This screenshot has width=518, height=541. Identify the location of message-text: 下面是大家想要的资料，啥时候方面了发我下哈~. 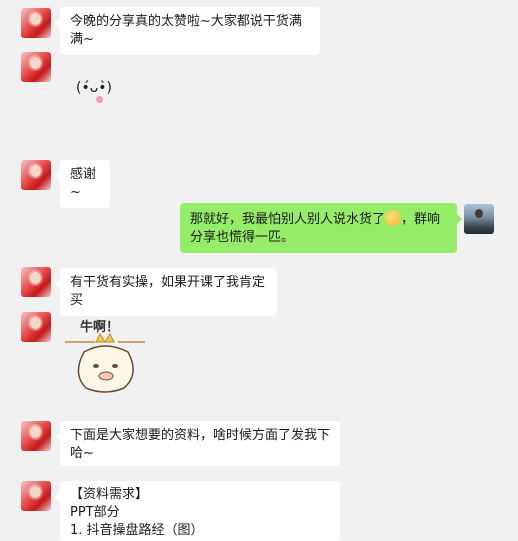
(200, 444).